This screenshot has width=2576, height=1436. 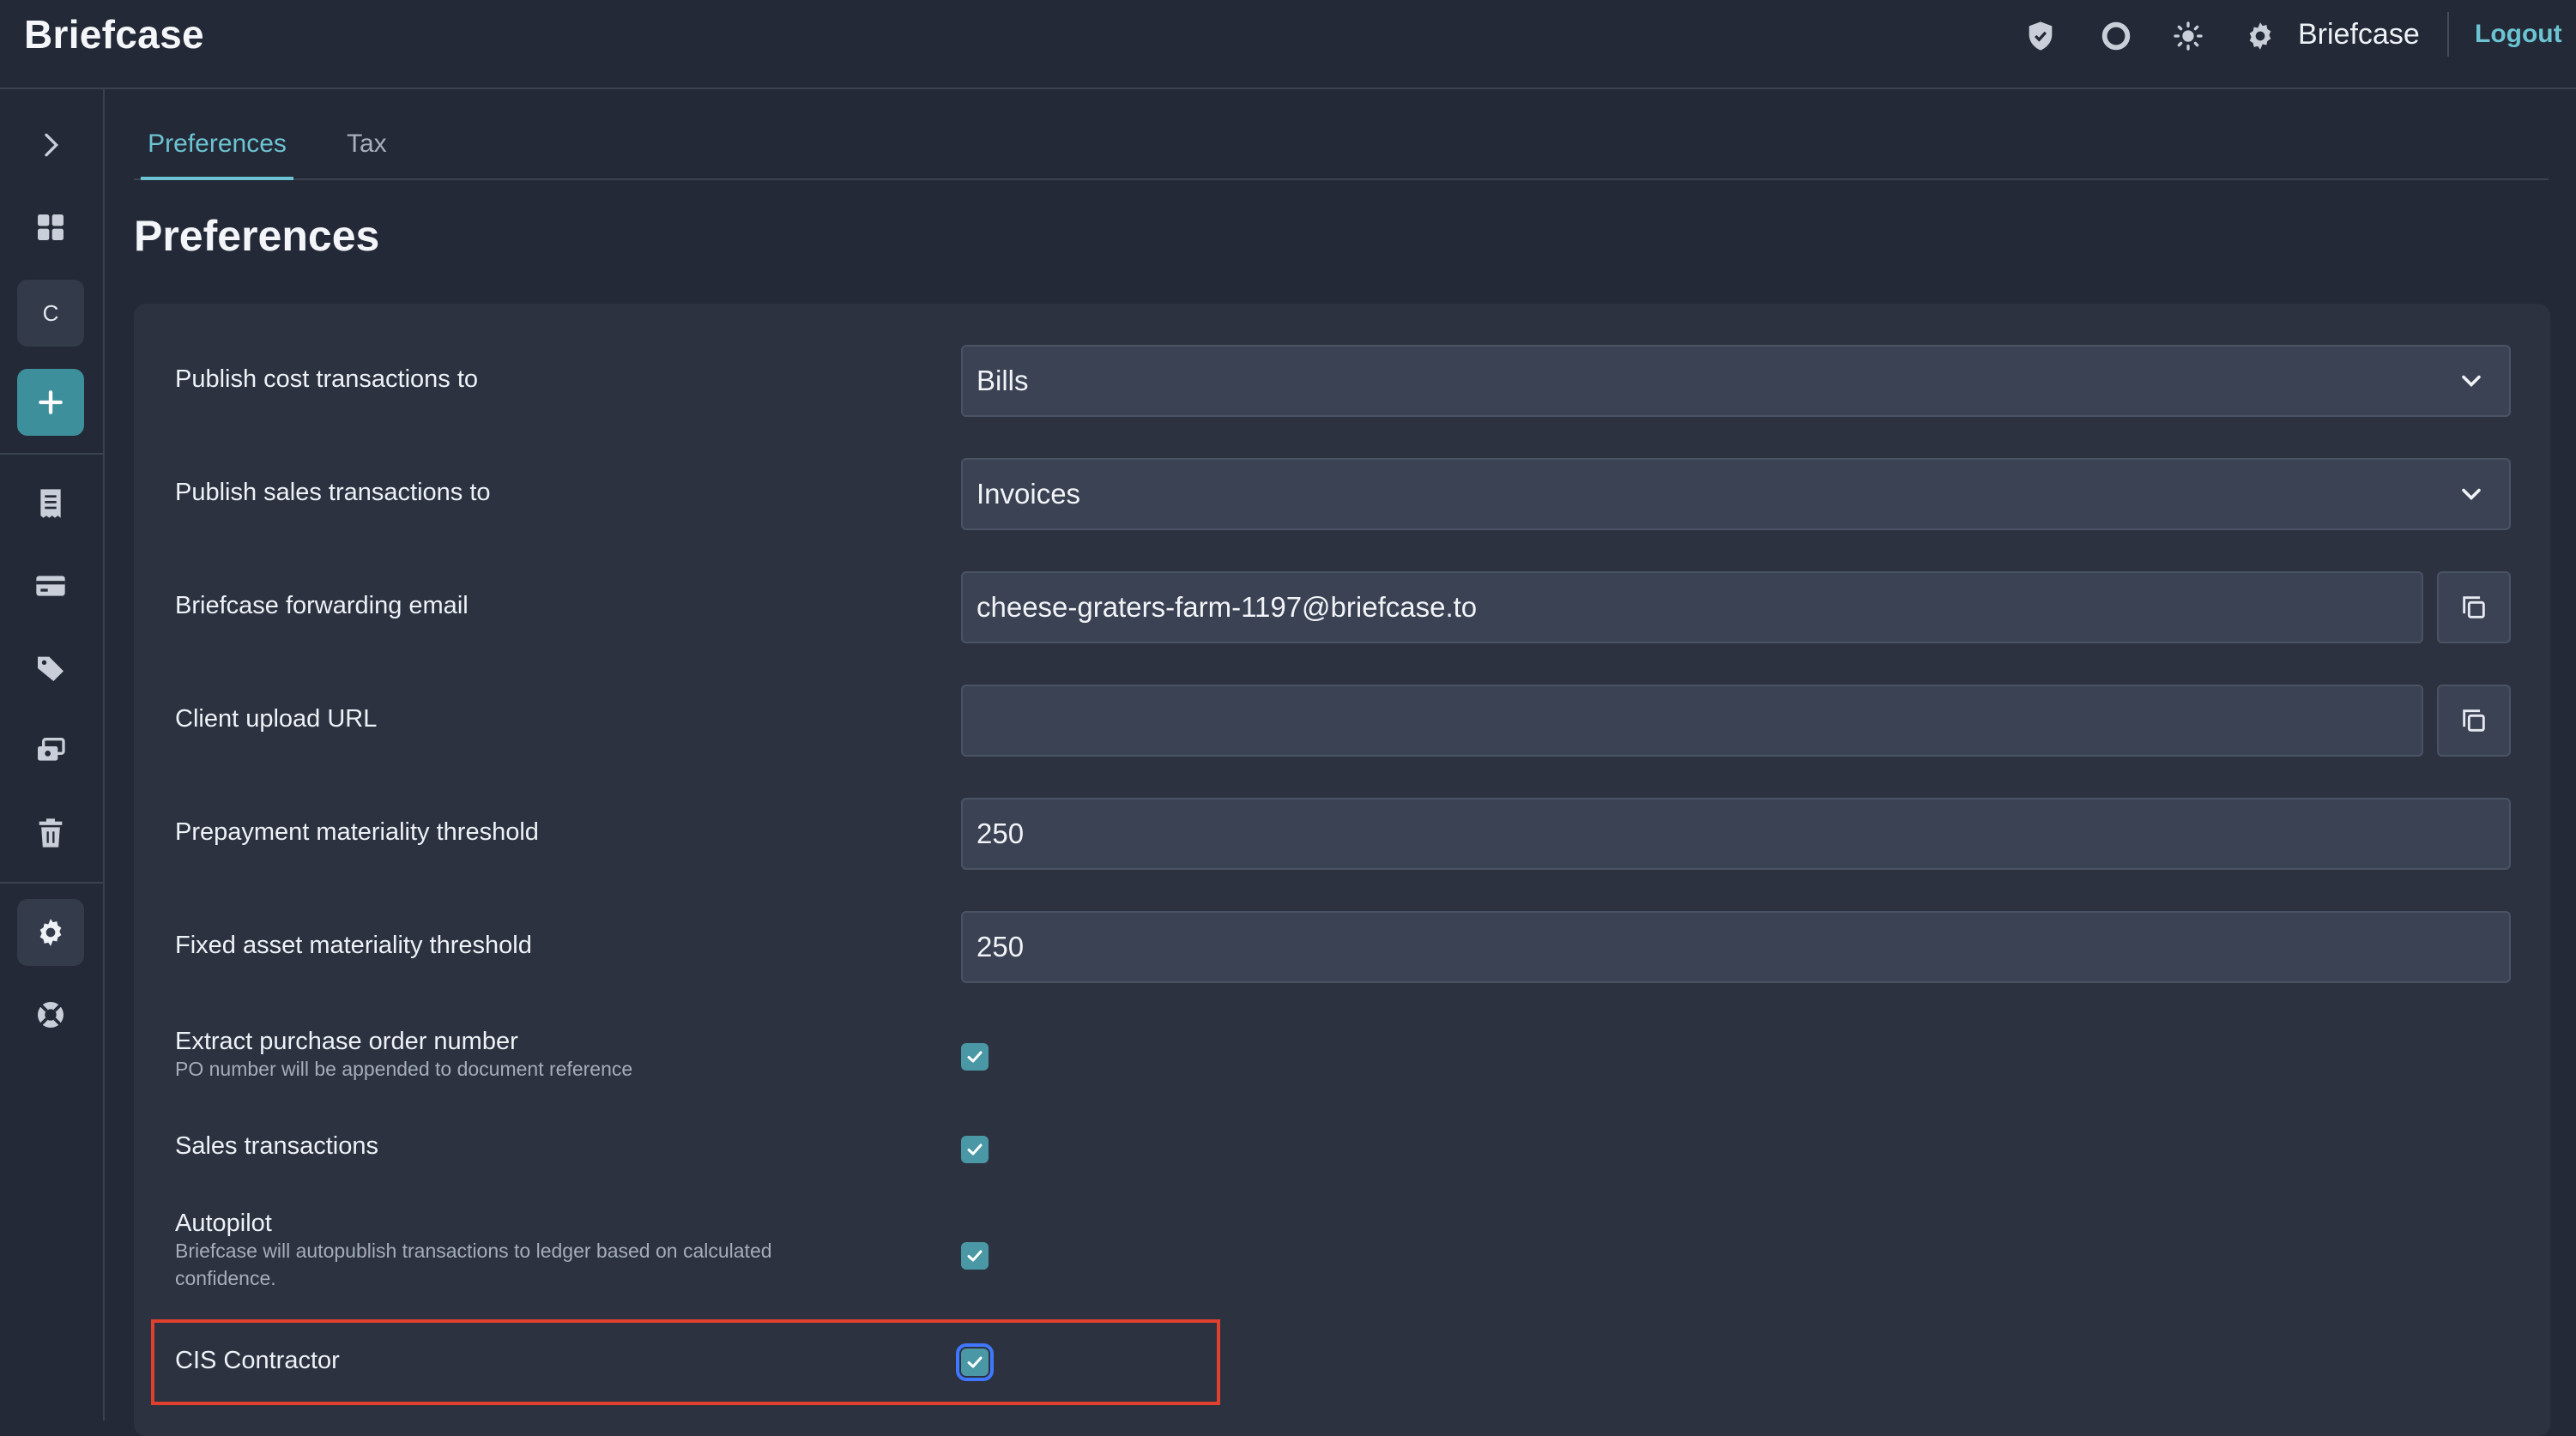 What do you see at coordinates (1341, 148) in the screenshot?
I see `settings-tabs: Preferences Tax` at bounding box center [1341, 148].